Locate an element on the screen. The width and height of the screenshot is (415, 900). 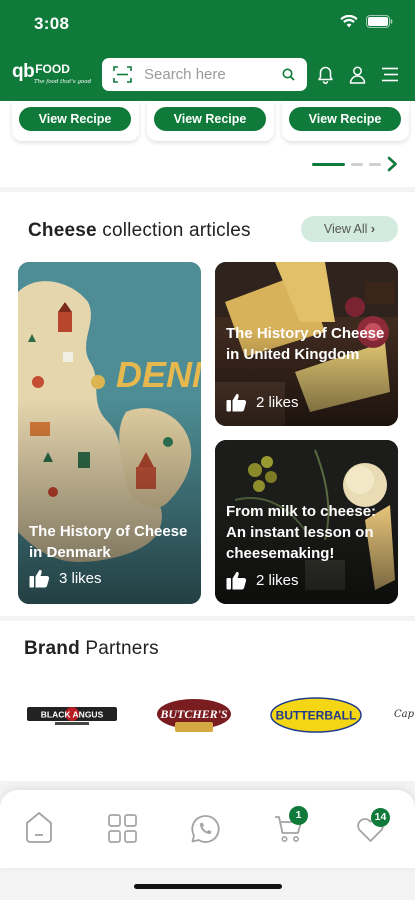
app-header: 3:08 qbFOOD The food that's good is located at coordinates (207, 50).